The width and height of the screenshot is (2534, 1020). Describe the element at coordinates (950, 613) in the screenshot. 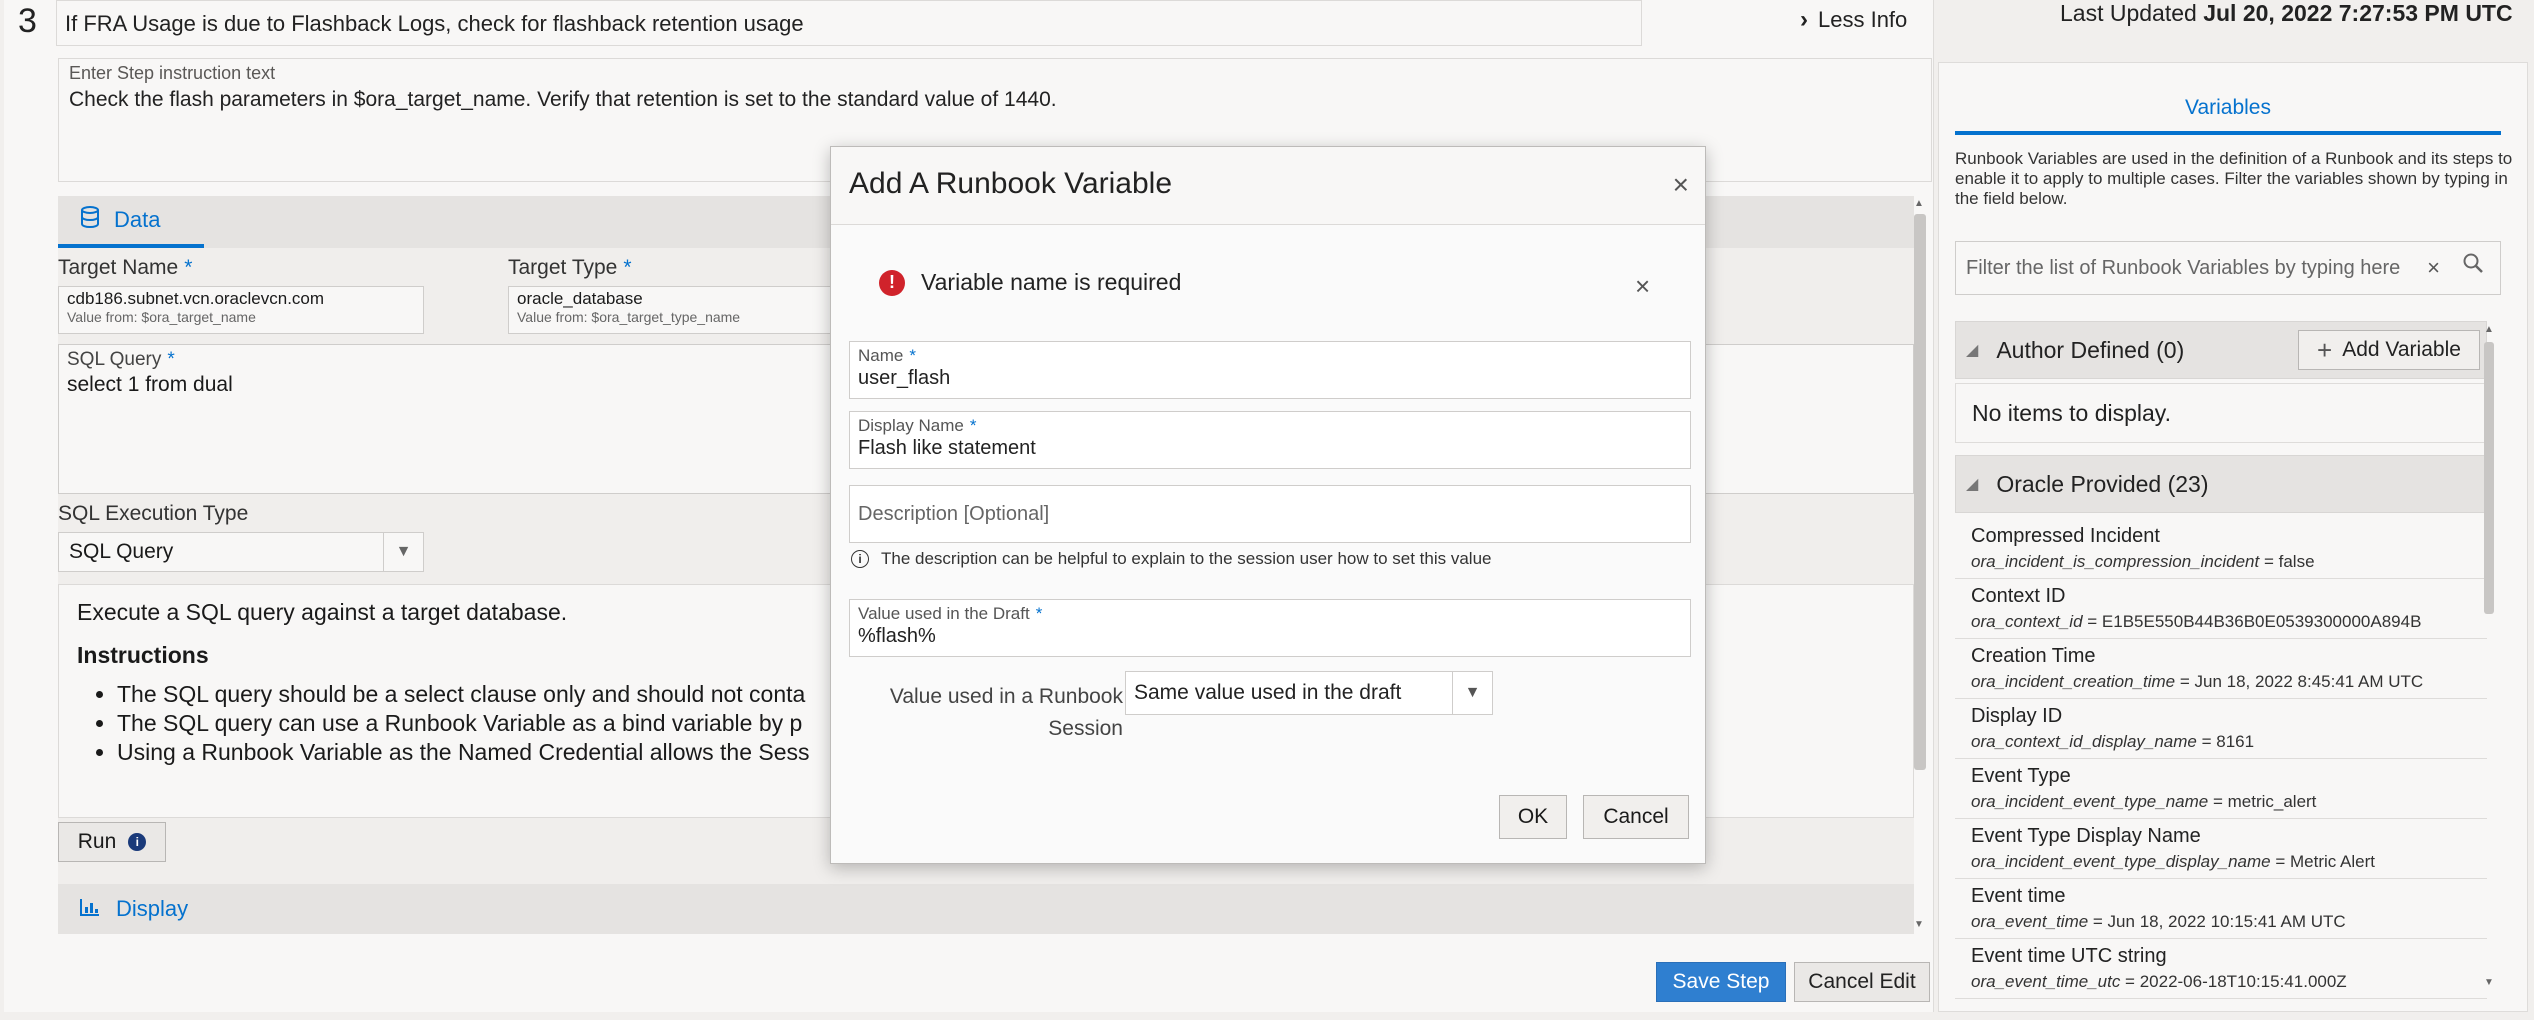

I see `draft-value-label: Value used in the Draft *` at that location.